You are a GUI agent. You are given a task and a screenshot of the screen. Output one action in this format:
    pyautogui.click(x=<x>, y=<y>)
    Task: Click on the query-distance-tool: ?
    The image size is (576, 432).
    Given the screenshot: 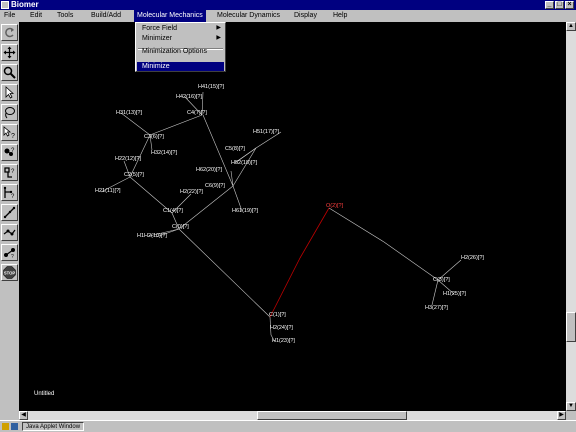 What is the action you would take?
    pyautogui.click(x=9, y=192)
    